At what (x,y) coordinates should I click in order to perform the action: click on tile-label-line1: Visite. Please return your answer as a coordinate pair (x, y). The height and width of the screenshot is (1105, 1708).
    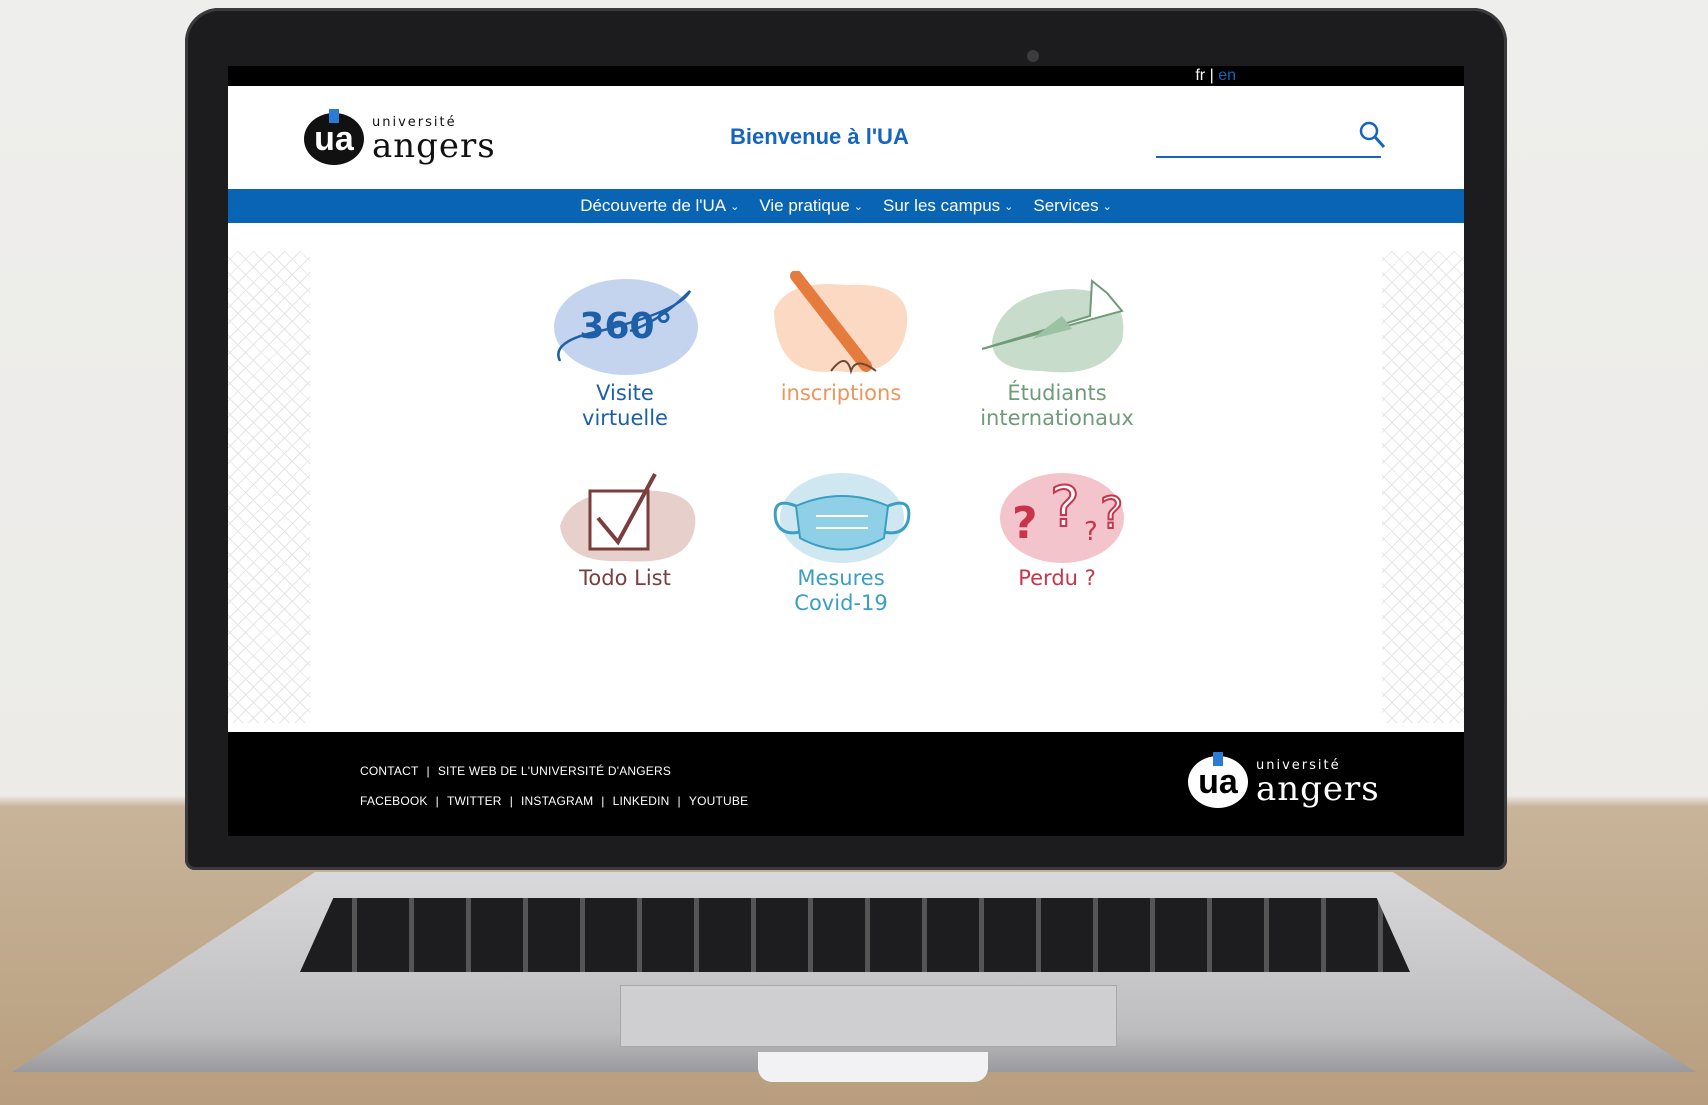
    Looking at the image, I should click on (625, 393).